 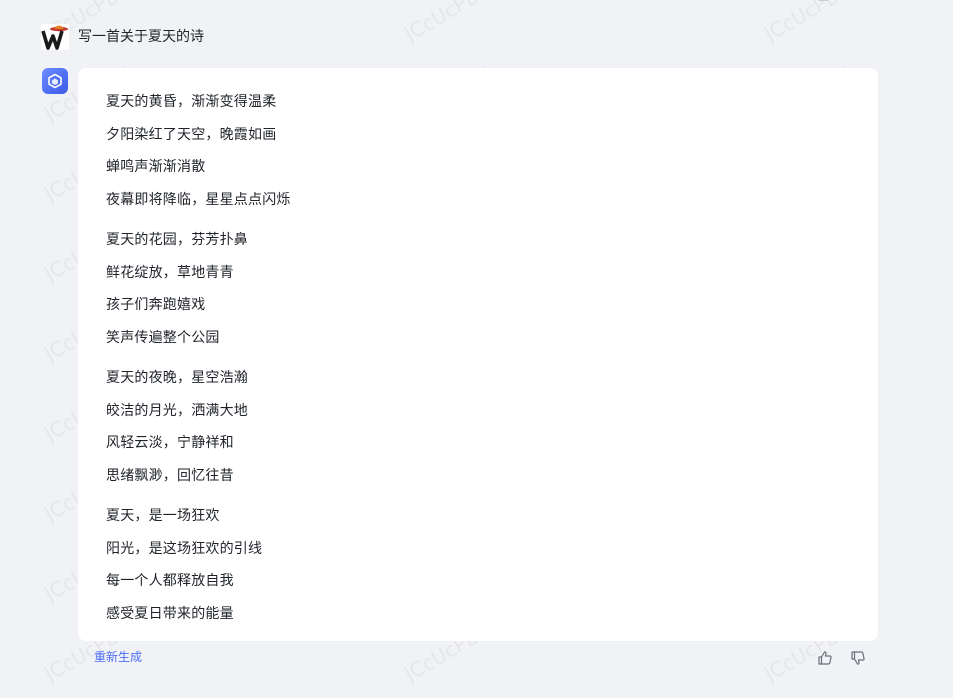 What do you see at coordinates (177, 410) in the screenshot?
I see `poem-line: 皎洁的月光，洒满大地` at bounding box center [177, 410].